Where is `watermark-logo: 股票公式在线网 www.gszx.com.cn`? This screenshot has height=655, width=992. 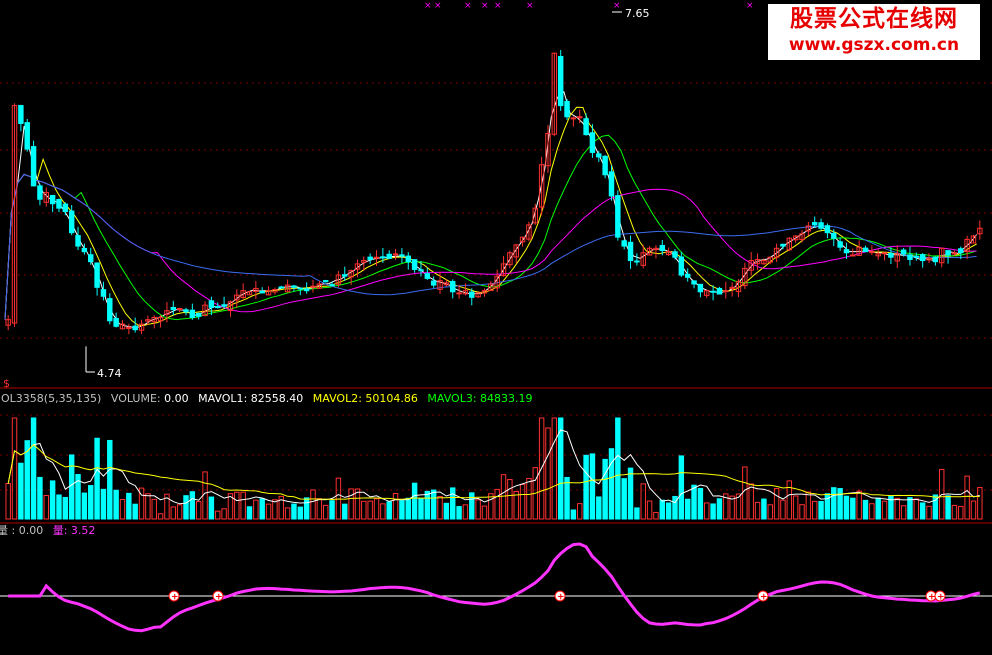
watermark-logo: 股票公式在线网 www.gszx.com.cn is located at coordinates (874, 32).